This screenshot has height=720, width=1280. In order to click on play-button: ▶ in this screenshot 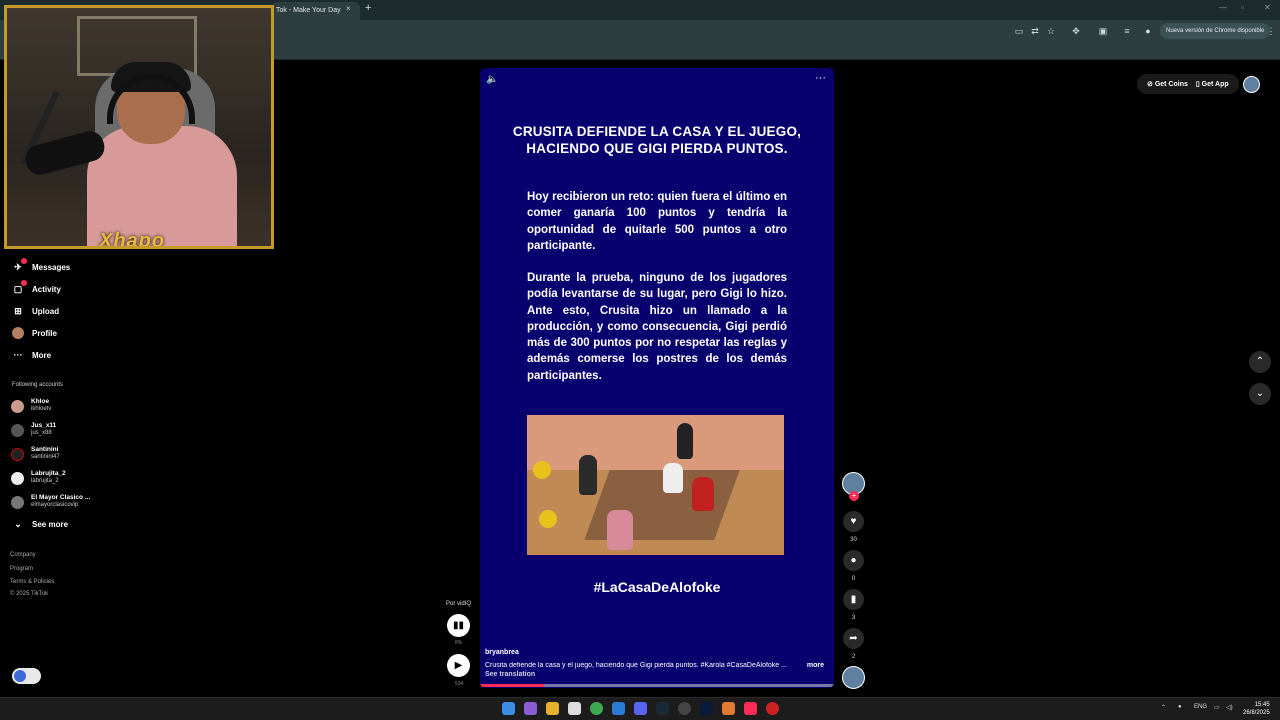, I will do `click(458, 665)`.